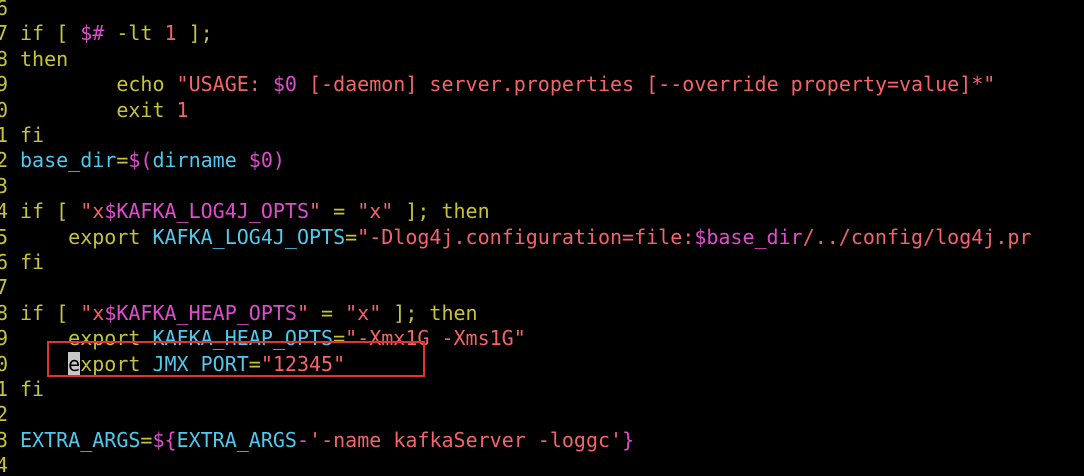 This screenshot has height=476, width=1084. Describe the element at coordinates (542, 211) in the screenshot. I see `code-line: 4 if [ "x$KAFKA_LOG4J_OPTS" = "x" ]; then` at that location.